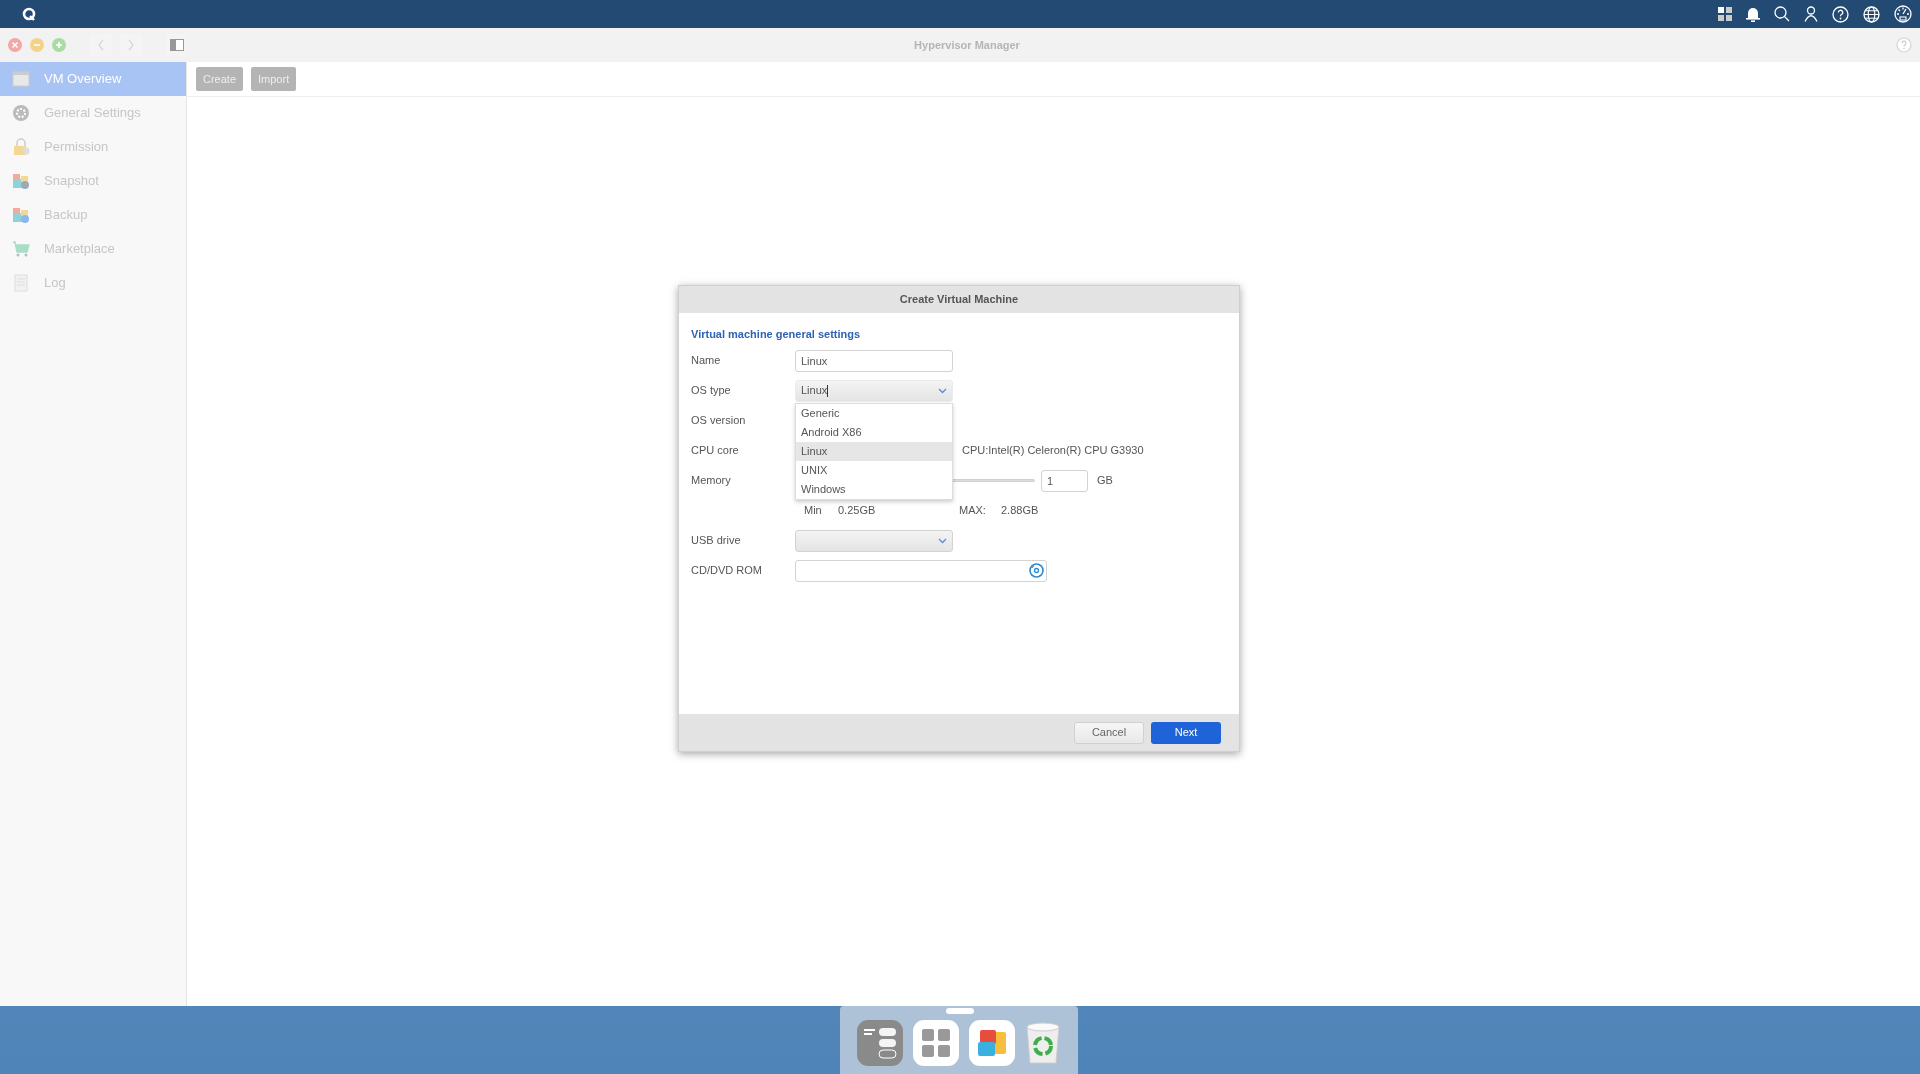  Describe the element at coordinates (1109, 732) in the screenshot. I see `cancel-button: Cancel` at that location.